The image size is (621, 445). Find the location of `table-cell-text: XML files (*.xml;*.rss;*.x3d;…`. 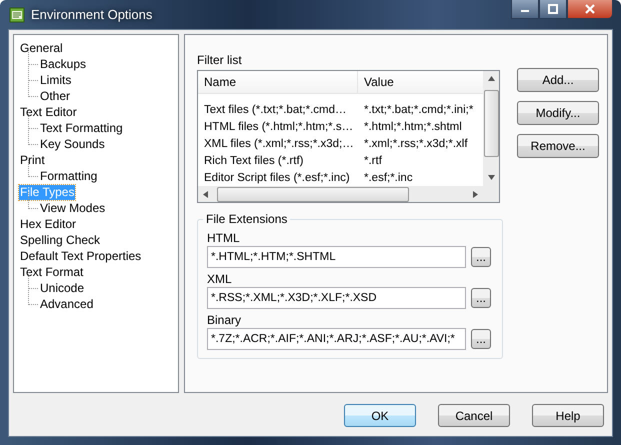

table-cell-text: XML files (*.xml;*.rss;*.x3d;… is located at coordinates (279, 144).